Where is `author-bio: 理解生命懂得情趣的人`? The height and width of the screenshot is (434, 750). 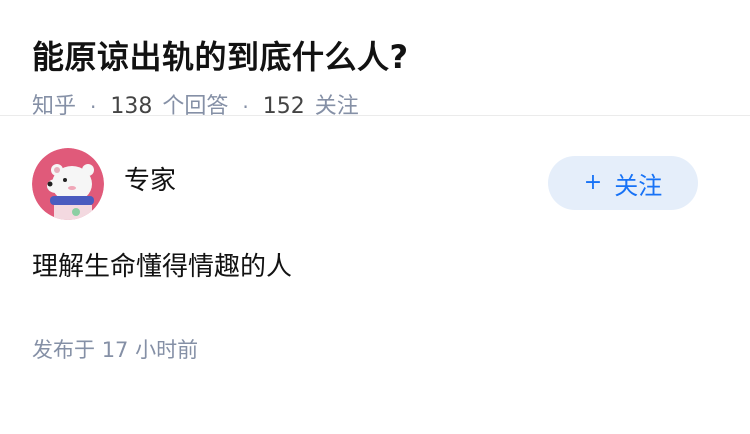 author-bio: 理解生命懂得情趣的人 is located at coordinates (162, 267).